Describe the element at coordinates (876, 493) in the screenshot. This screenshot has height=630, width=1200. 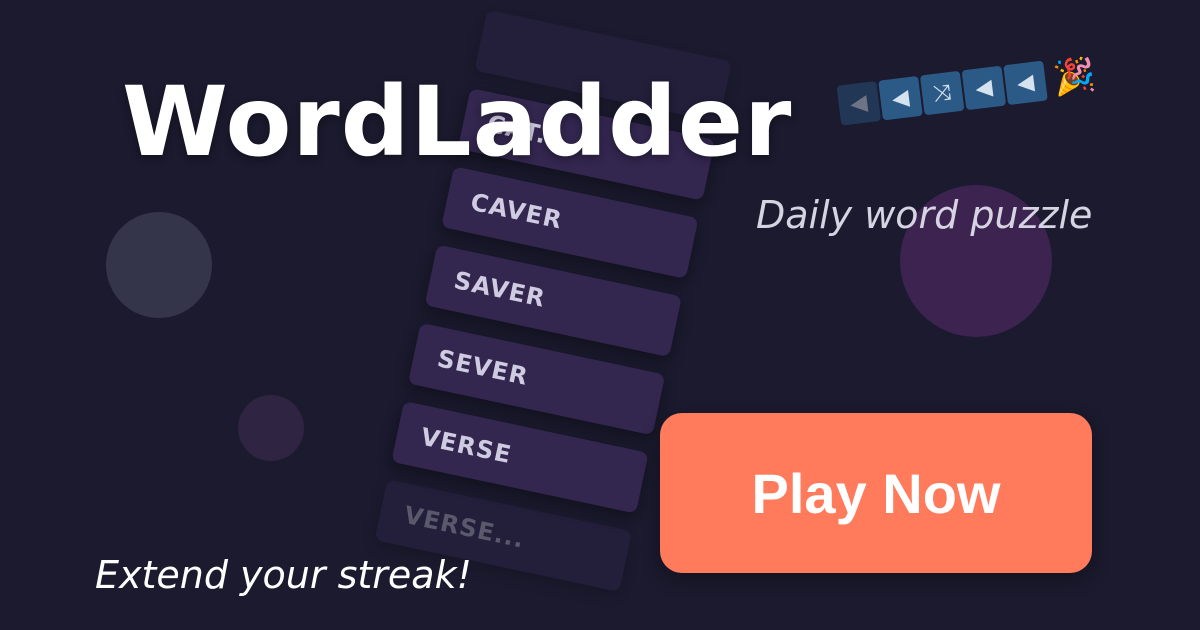
I see `play-now-button: Play Now` at that location.